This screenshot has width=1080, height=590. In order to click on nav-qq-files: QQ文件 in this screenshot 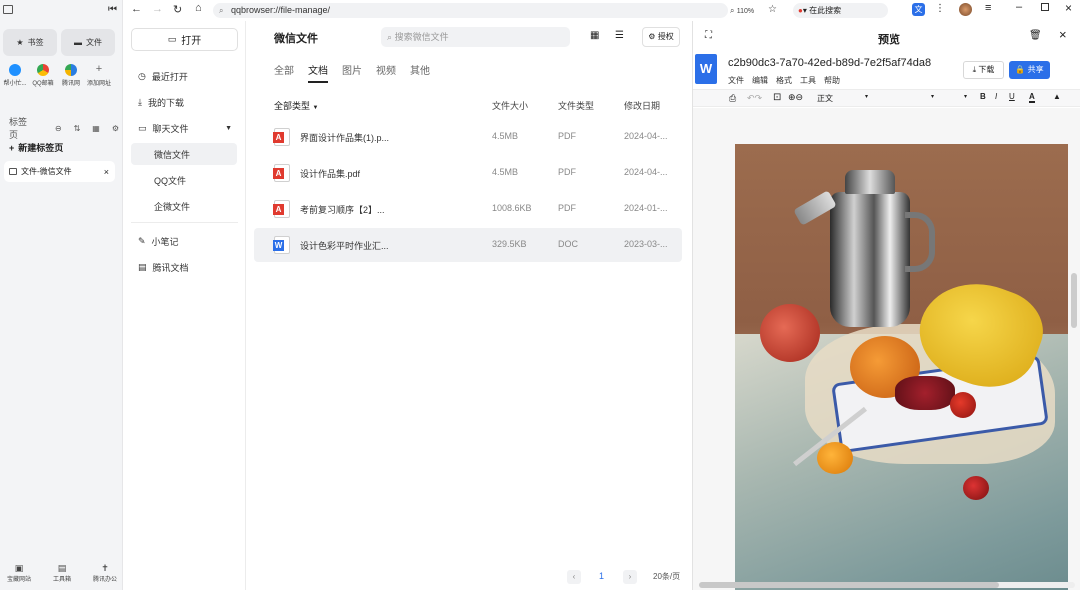, I will do `click(184, 180)`.